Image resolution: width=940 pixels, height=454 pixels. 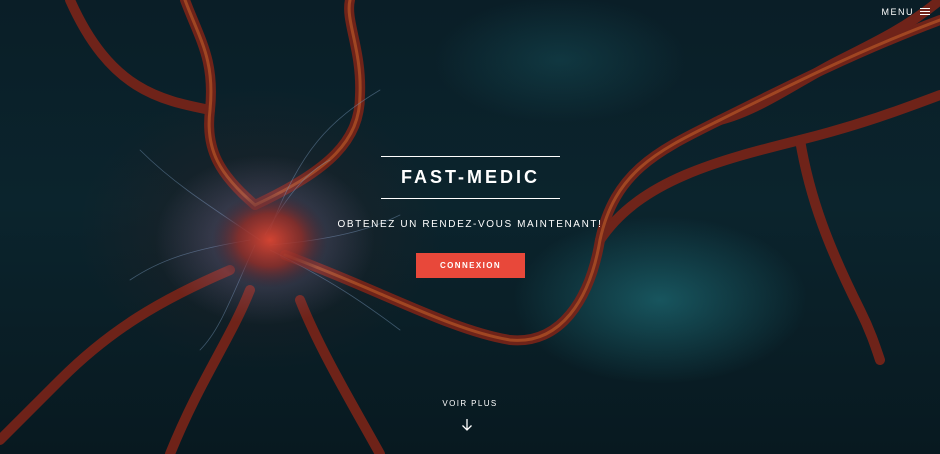 I want to click on menu-label: MENU, so click(x=897, y=11).